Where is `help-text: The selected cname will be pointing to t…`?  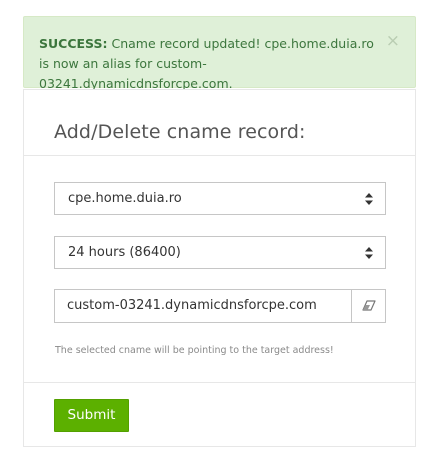 help-text: The selected cname will be pointing to t… is located at coordinates (194, 350).